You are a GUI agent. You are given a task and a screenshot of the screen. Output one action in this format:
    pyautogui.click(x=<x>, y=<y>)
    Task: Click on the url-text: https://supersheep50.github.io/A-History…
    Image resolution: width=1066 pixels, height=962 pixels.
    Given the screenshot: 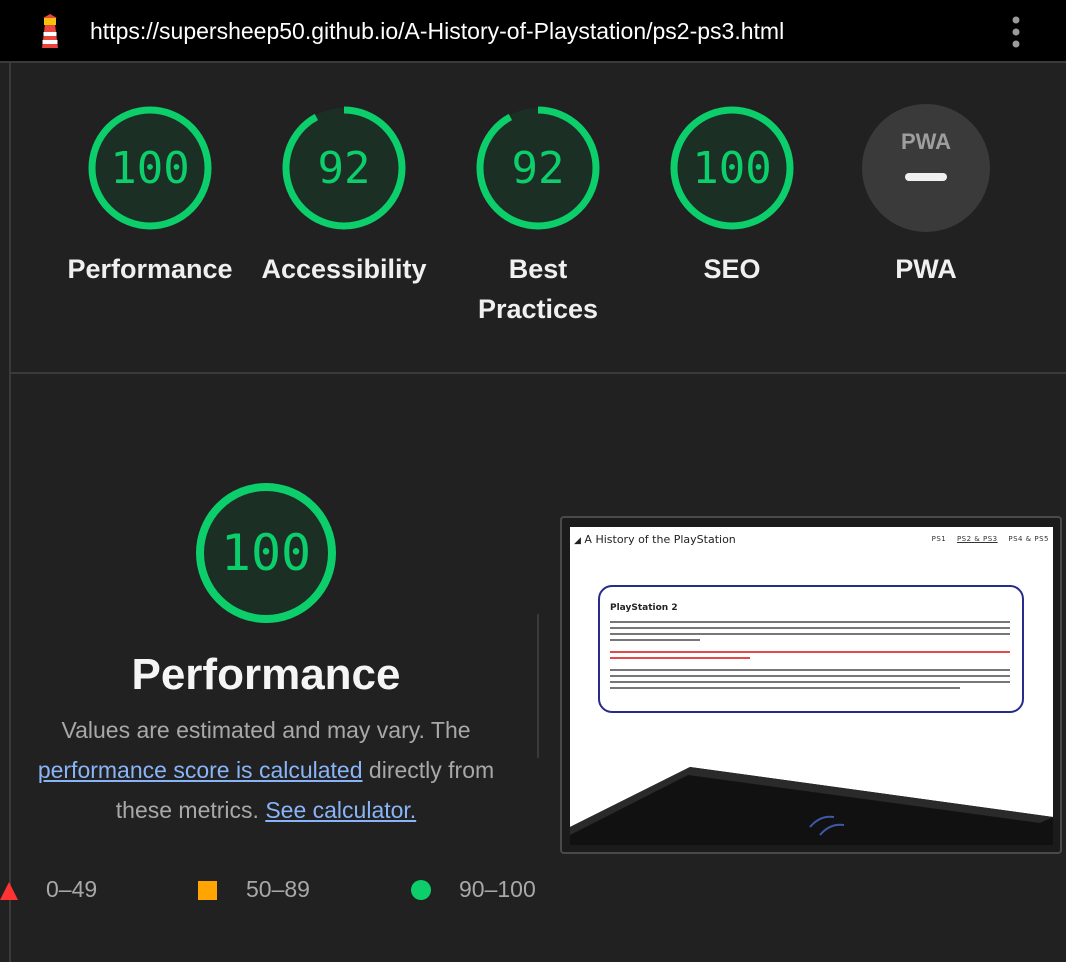 What is the action you would take?
    pyautogui.click(x=437, y=31)
    